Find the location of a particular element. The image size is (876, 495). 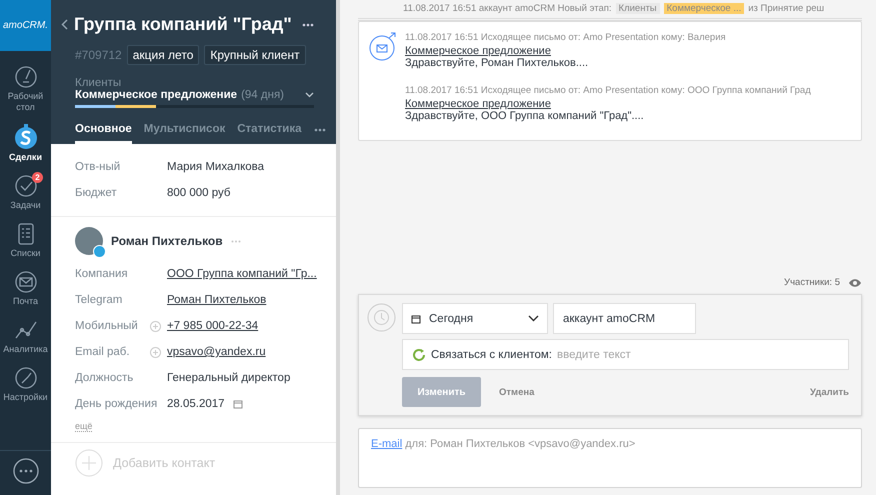

event-text: 11.08.2017 16:51 аккаунт amoCRM Новый этап: is located at coordinates (507, 8).